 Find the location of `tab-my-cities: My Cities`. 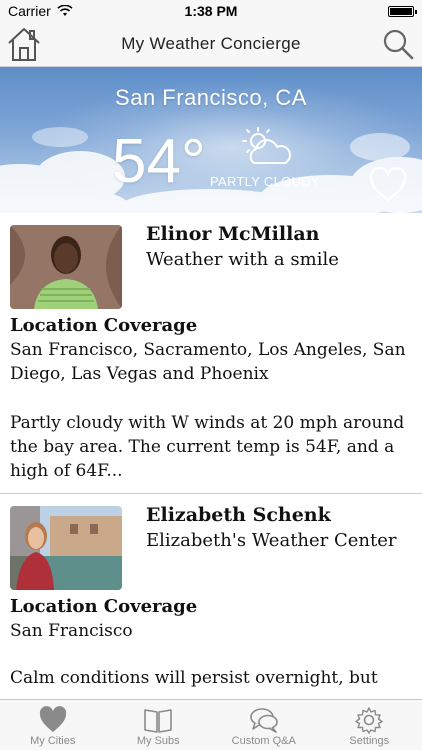

tab-my-cities: My Cities is located at coordinates (53, 725).